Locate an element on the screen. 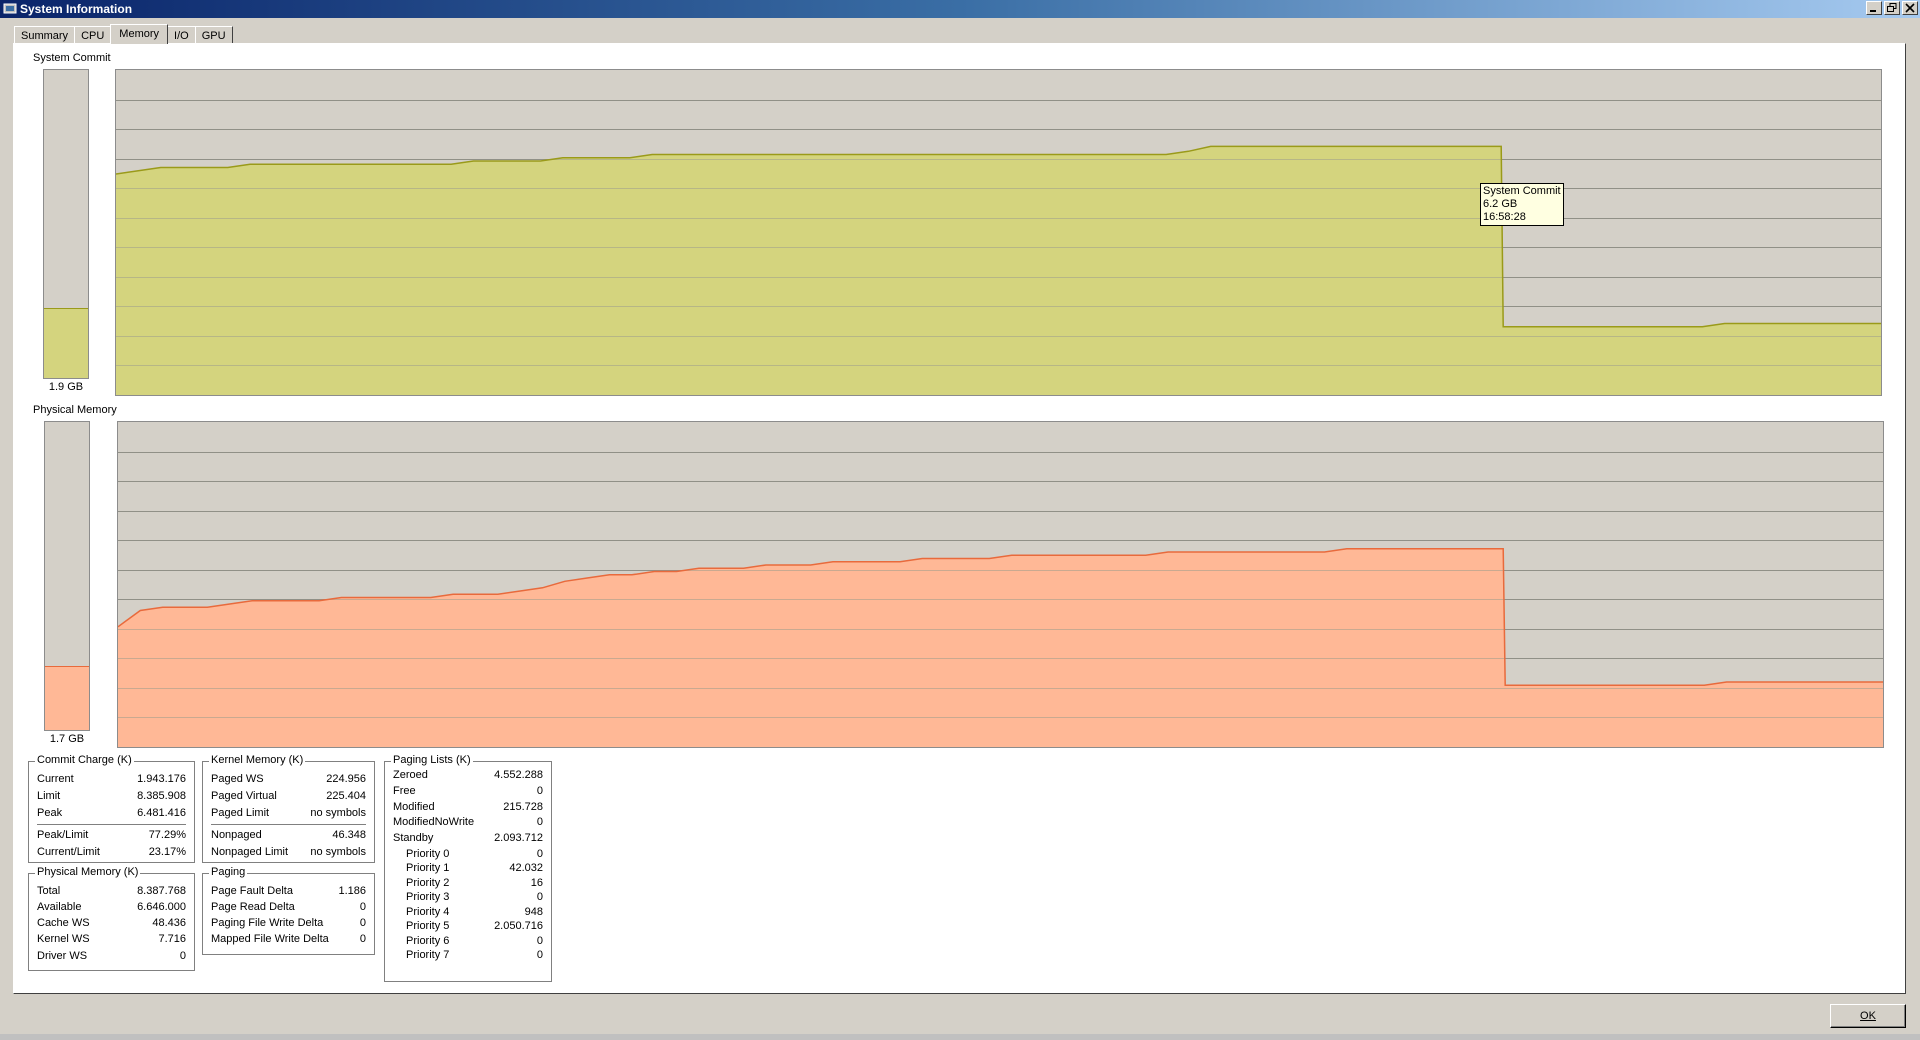  row-value: 42.032 is located at coordinates (526, 868).